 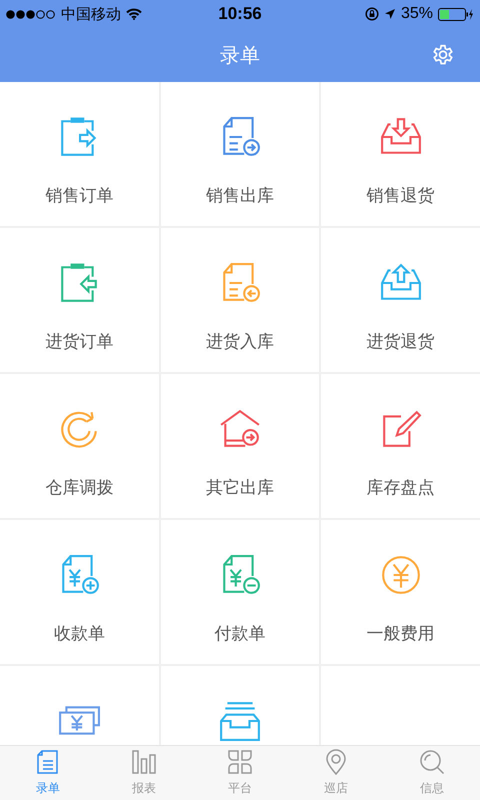 I want to click on menu-tile: 进货入库, so click(x=240, y=300).